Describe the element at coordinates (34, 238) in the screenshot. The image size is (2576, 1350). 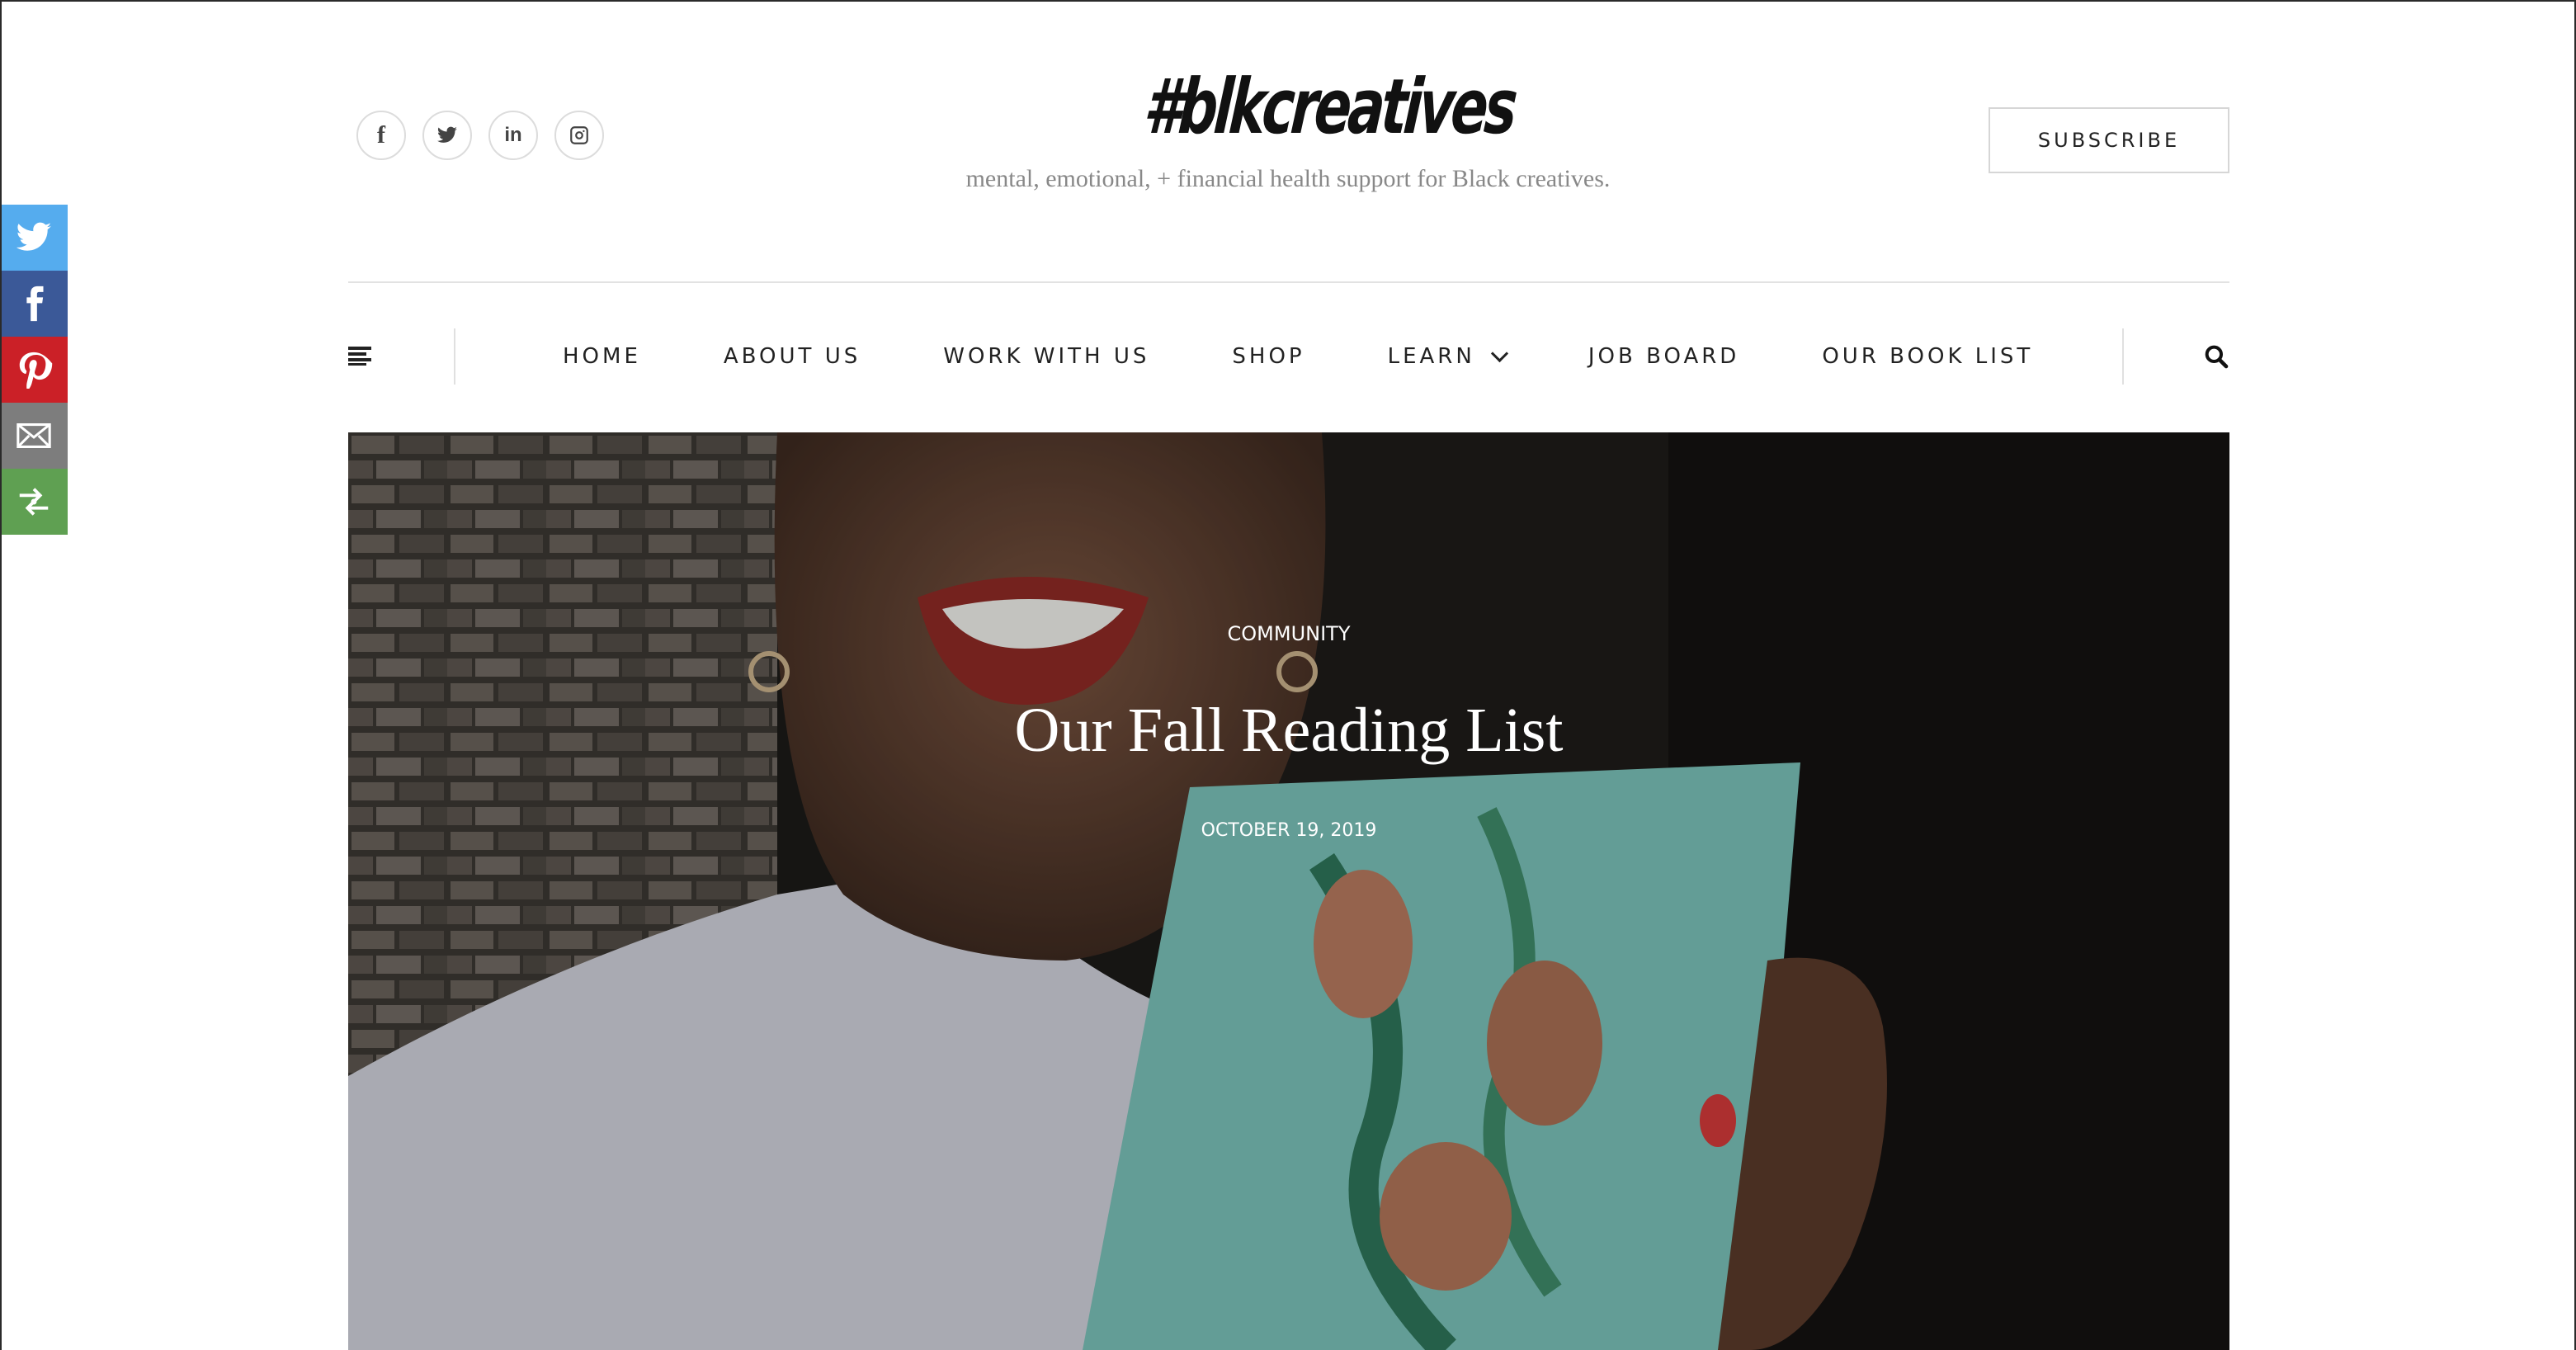
I see `twitter-share-icon` at that location.